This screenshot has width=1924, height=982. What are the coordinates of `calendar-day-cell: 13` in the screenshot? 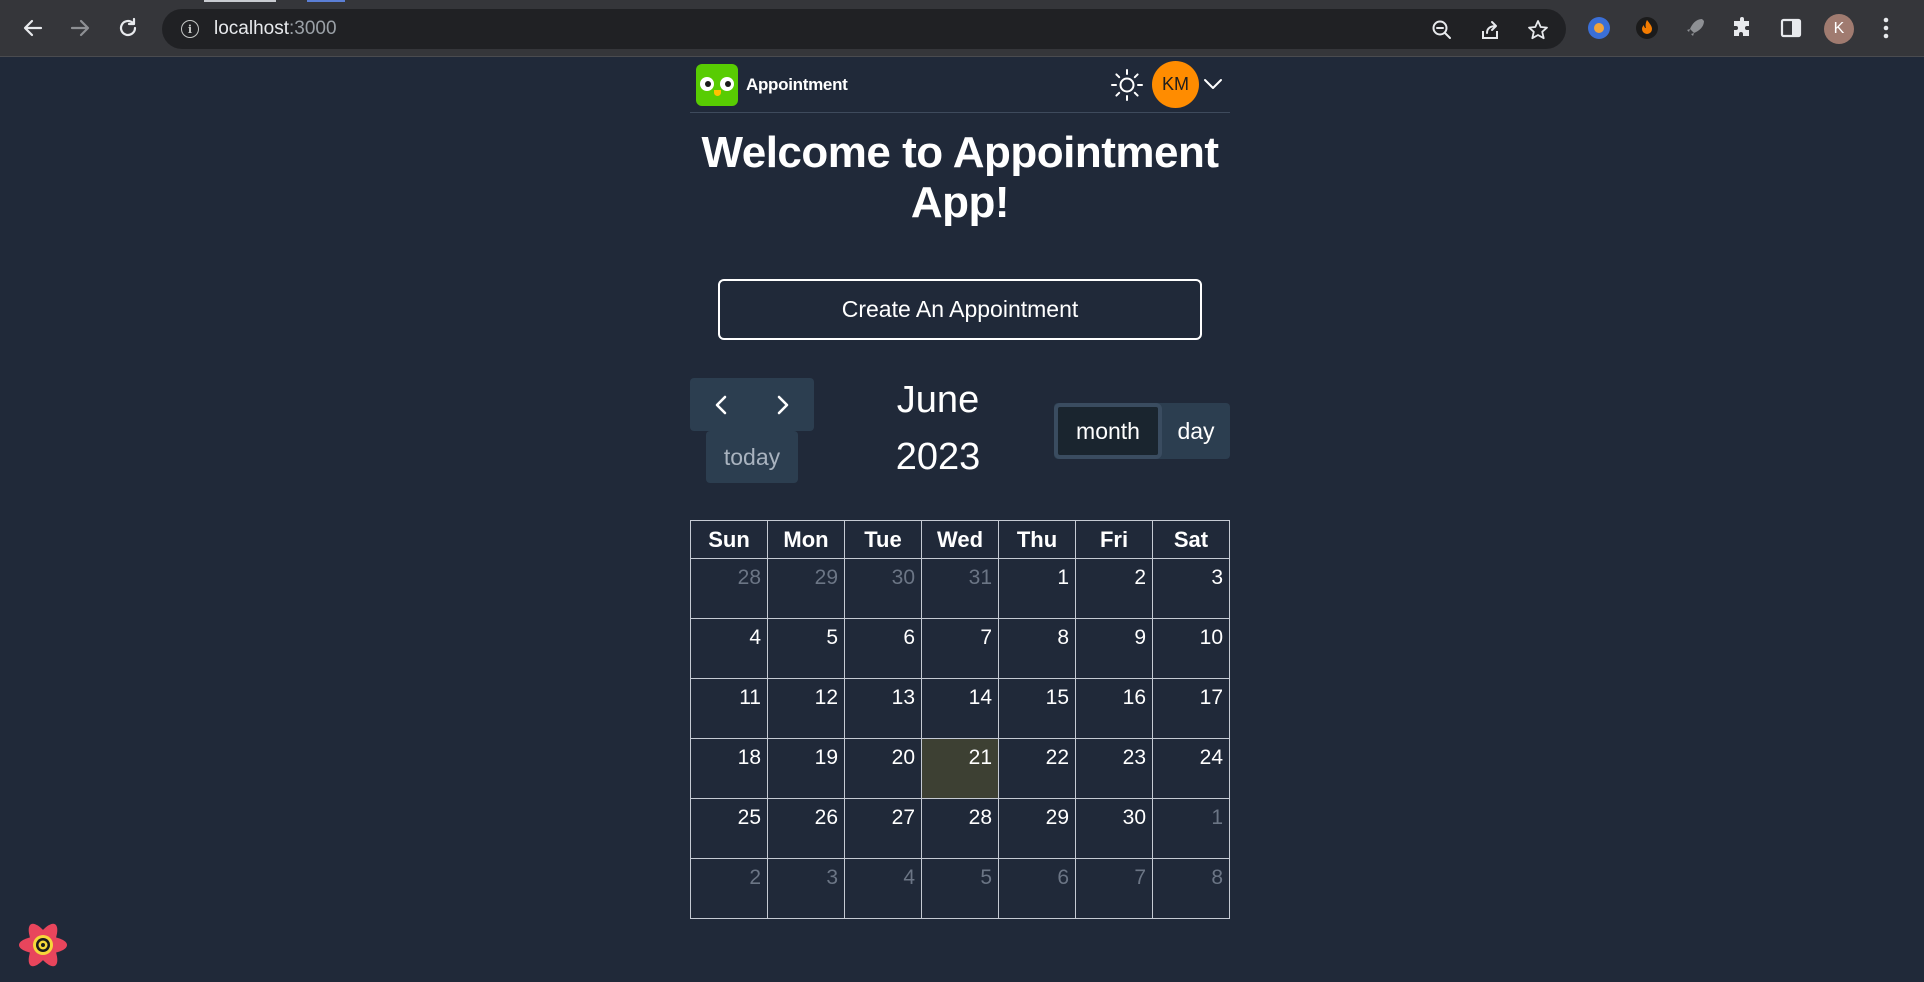 It's located at (883, 708).